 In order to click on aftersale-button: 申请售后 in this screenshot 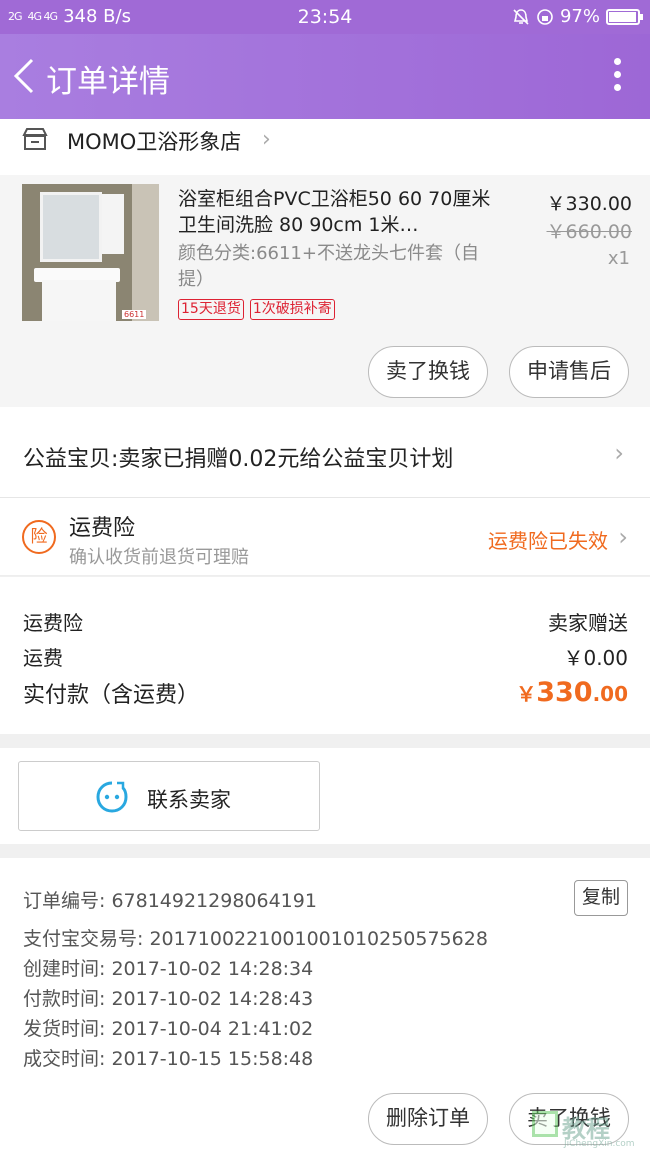, I will do `click(569, 372)`.